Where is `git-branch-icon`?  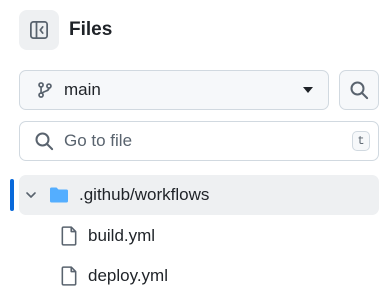 git-branch-icon is located at coordinates (45, 90).